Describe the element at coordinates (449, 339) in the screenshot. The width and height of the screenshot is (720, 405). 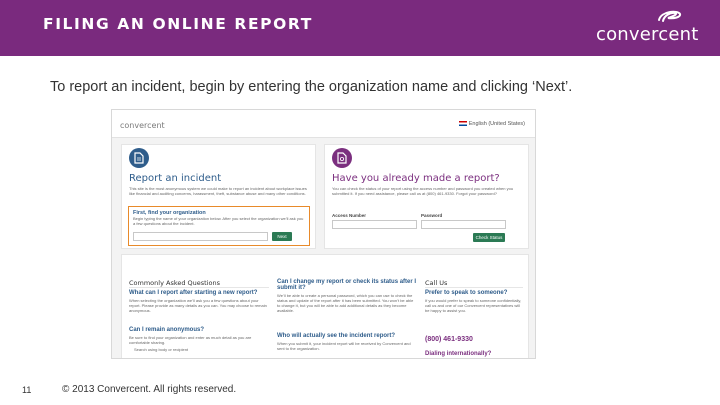
I see `phone-number: (800) 461-9330` at that location.